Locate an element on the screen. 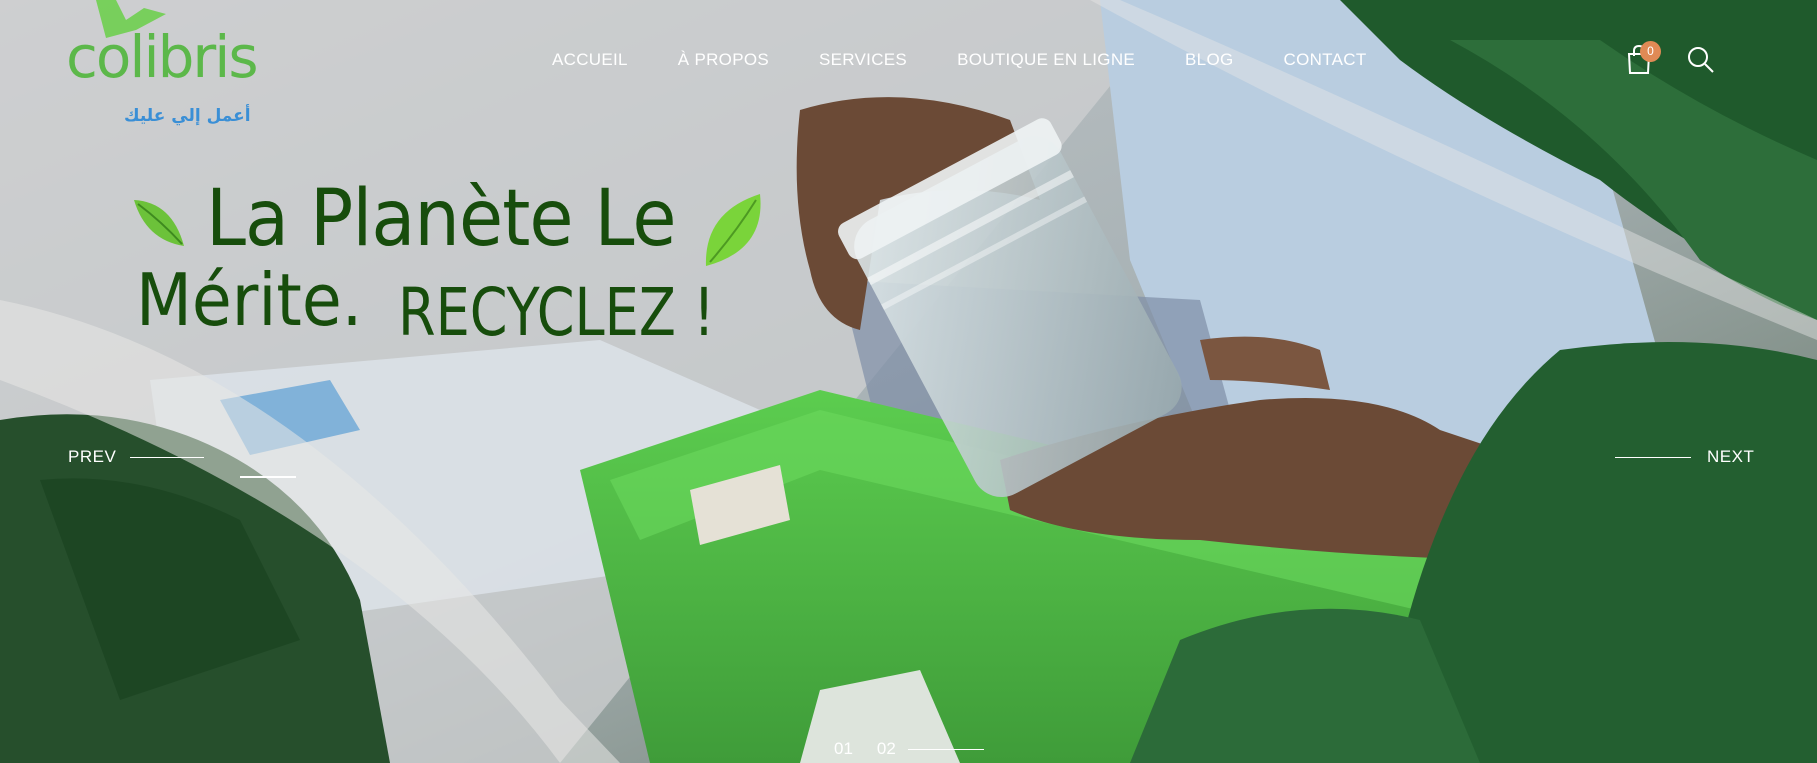  search-button is located at coordinates (1701, 60).